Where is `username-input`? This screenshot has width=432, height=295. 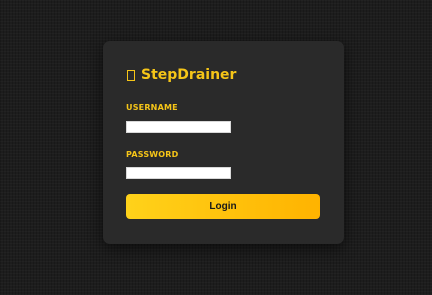
username-input is located at coordinates (178, 127).